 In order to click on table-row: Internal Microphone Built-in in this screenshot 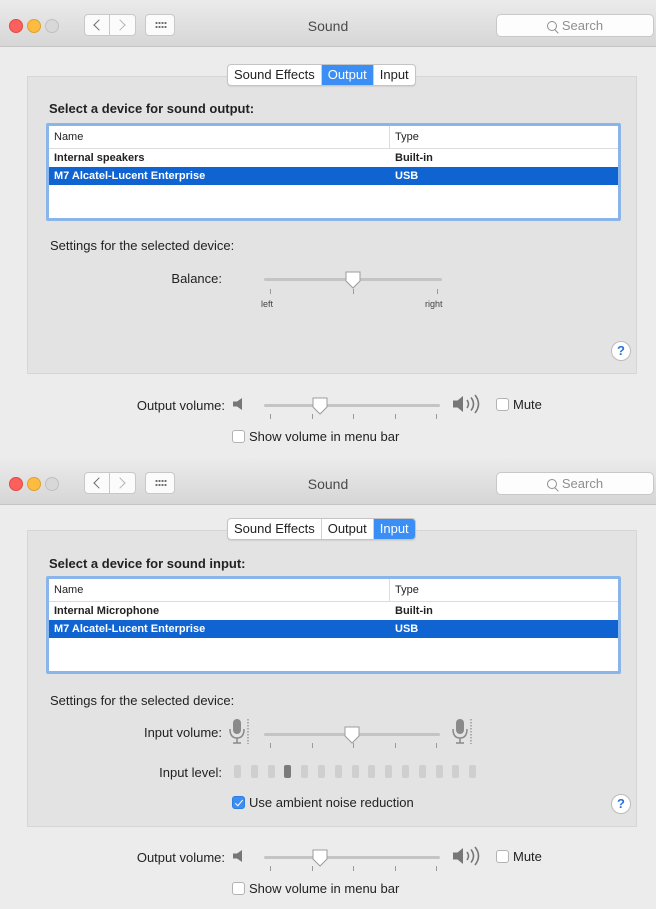, I will do `click(333, 611)`.